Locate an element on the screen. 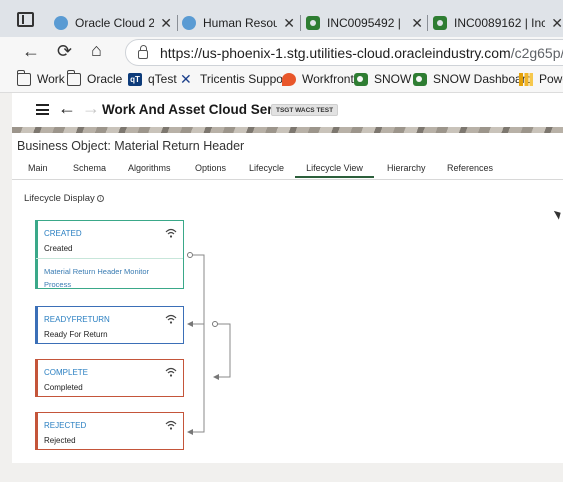  state-description: Rejected is located at coordinates (60, 440).